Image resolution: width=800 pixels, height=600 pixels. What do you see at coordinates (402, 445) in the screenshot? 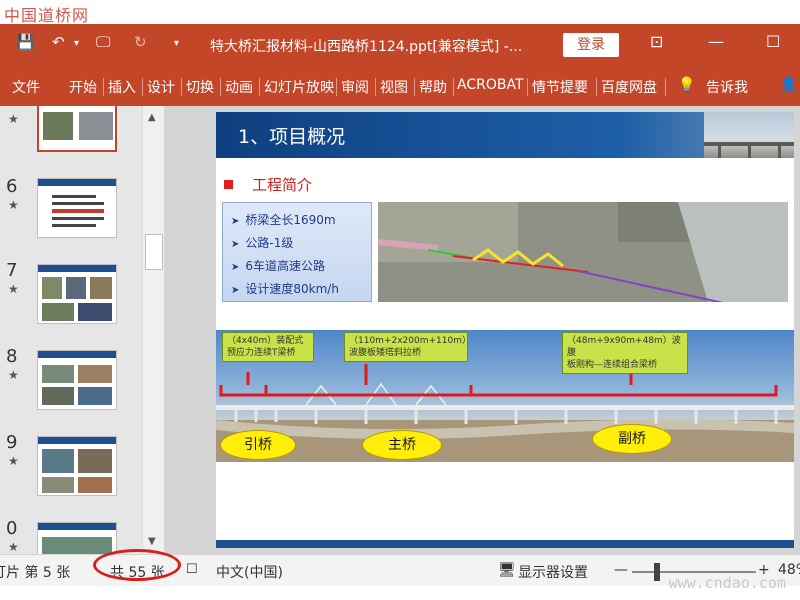
I see `label-main-bridge: 主桥` at bounding box center [402, 445].